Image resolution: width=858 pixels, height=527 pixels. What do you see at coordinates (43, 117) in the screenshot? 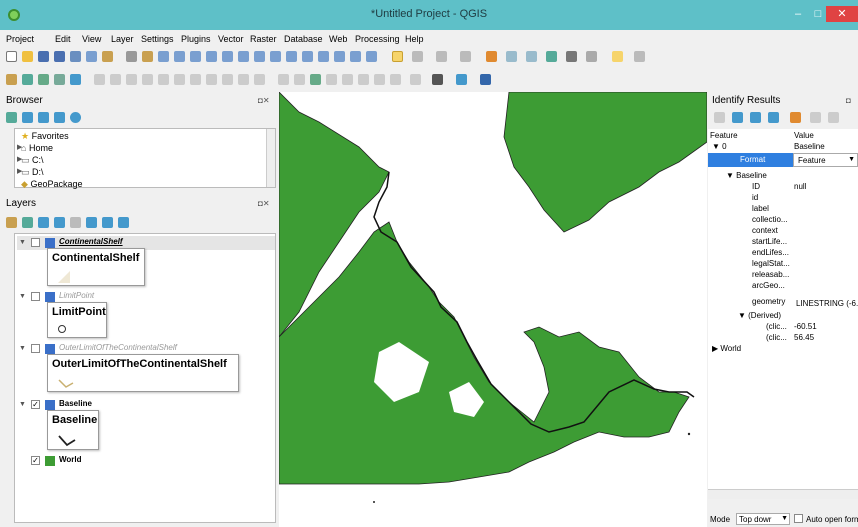
I see `filter-icon` at bounding box center [43, 117].